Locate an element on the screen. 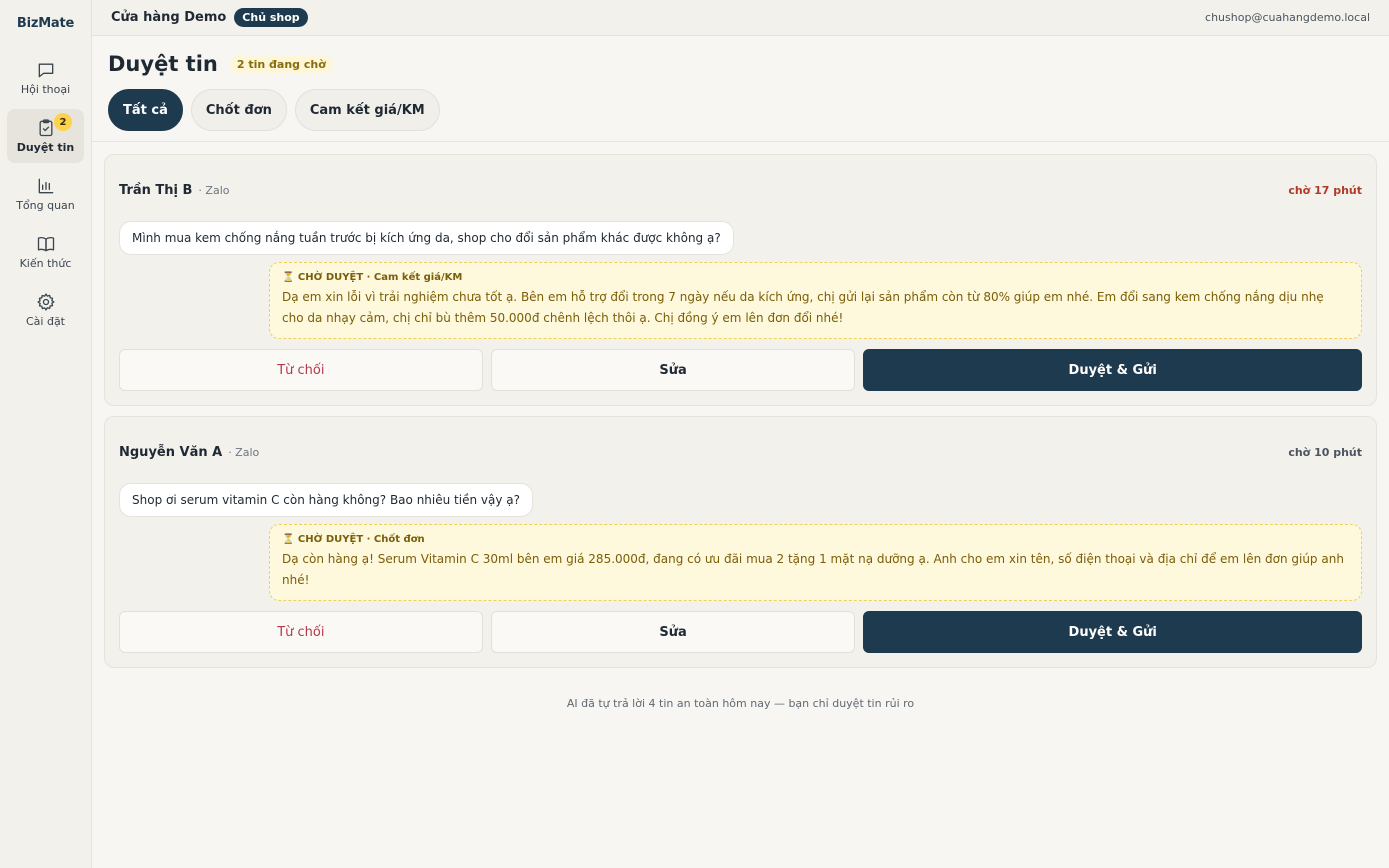 The image size is (1389, 868). user-email: chushop@cuahangdemo.local is located at coordinates (1287, 17).